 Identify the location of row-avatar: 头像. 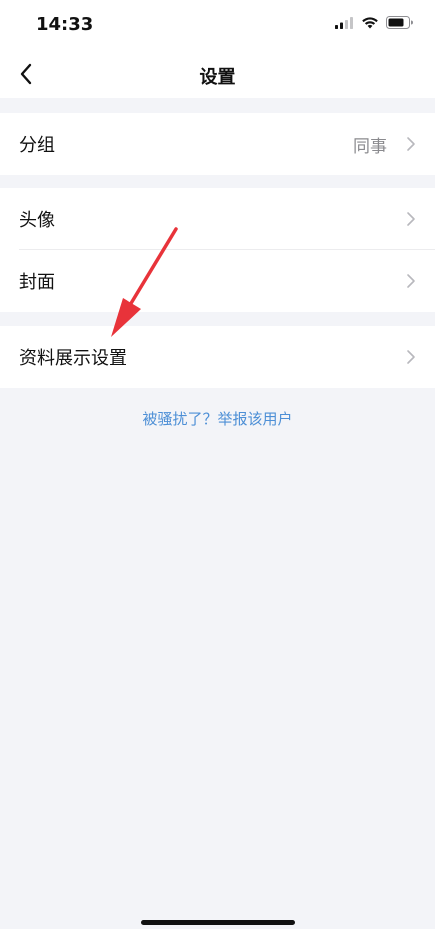
(217, 219).